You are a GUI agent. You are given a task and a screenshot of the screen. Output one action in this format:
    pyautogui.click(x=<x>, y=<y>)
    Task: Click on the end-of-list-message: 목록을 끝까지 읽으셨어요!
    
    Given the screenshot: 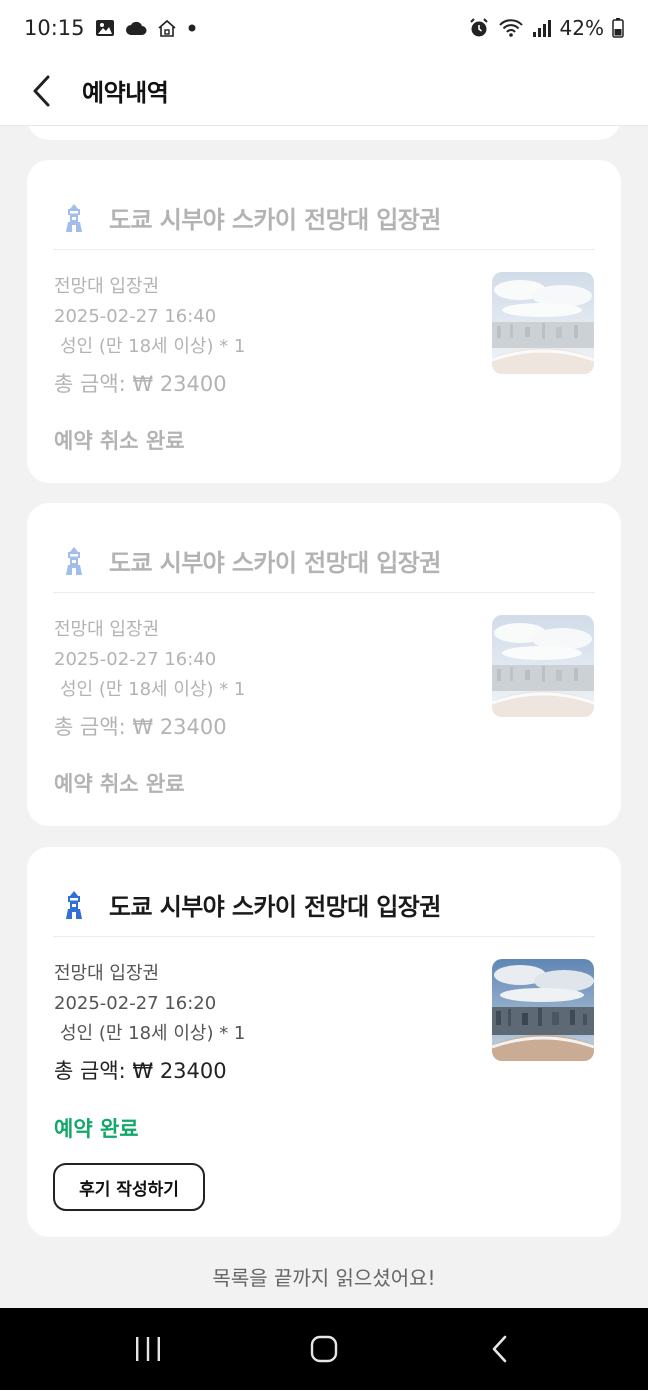 What is the action you would take?
    pyautogui.click(x=324, y=1278)
    